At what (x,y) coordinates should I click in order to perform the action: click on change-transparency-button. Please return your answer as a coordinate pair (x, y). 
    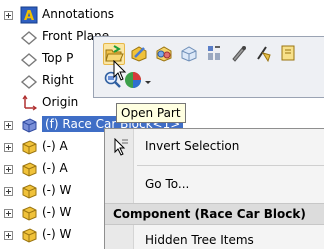
    Looking at the image, I should click on (190, 54).